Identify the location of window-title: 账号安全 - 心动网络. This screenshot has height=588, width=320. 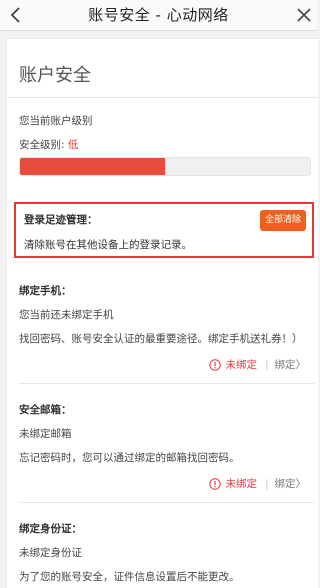
(158, 15).